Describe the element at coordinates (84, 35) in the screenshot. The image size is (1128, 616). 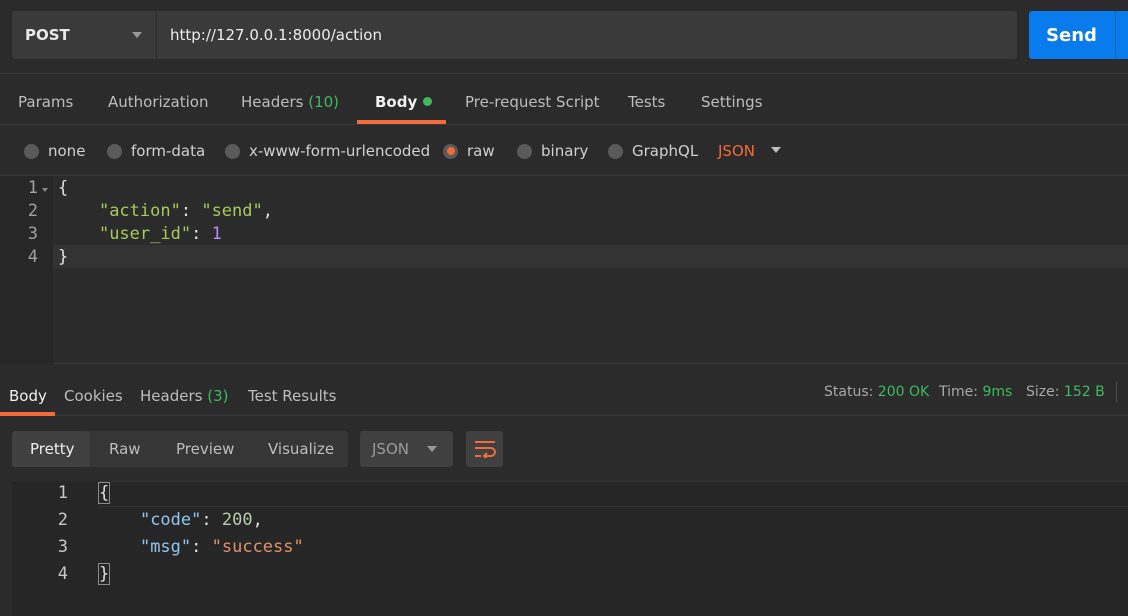
I see `method-select: POST` at that location.